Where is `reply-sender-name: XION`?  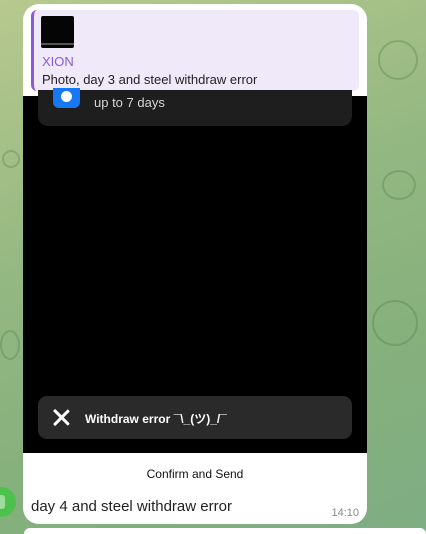 reply-sender-name: XION is located at coordinates (58, 61).